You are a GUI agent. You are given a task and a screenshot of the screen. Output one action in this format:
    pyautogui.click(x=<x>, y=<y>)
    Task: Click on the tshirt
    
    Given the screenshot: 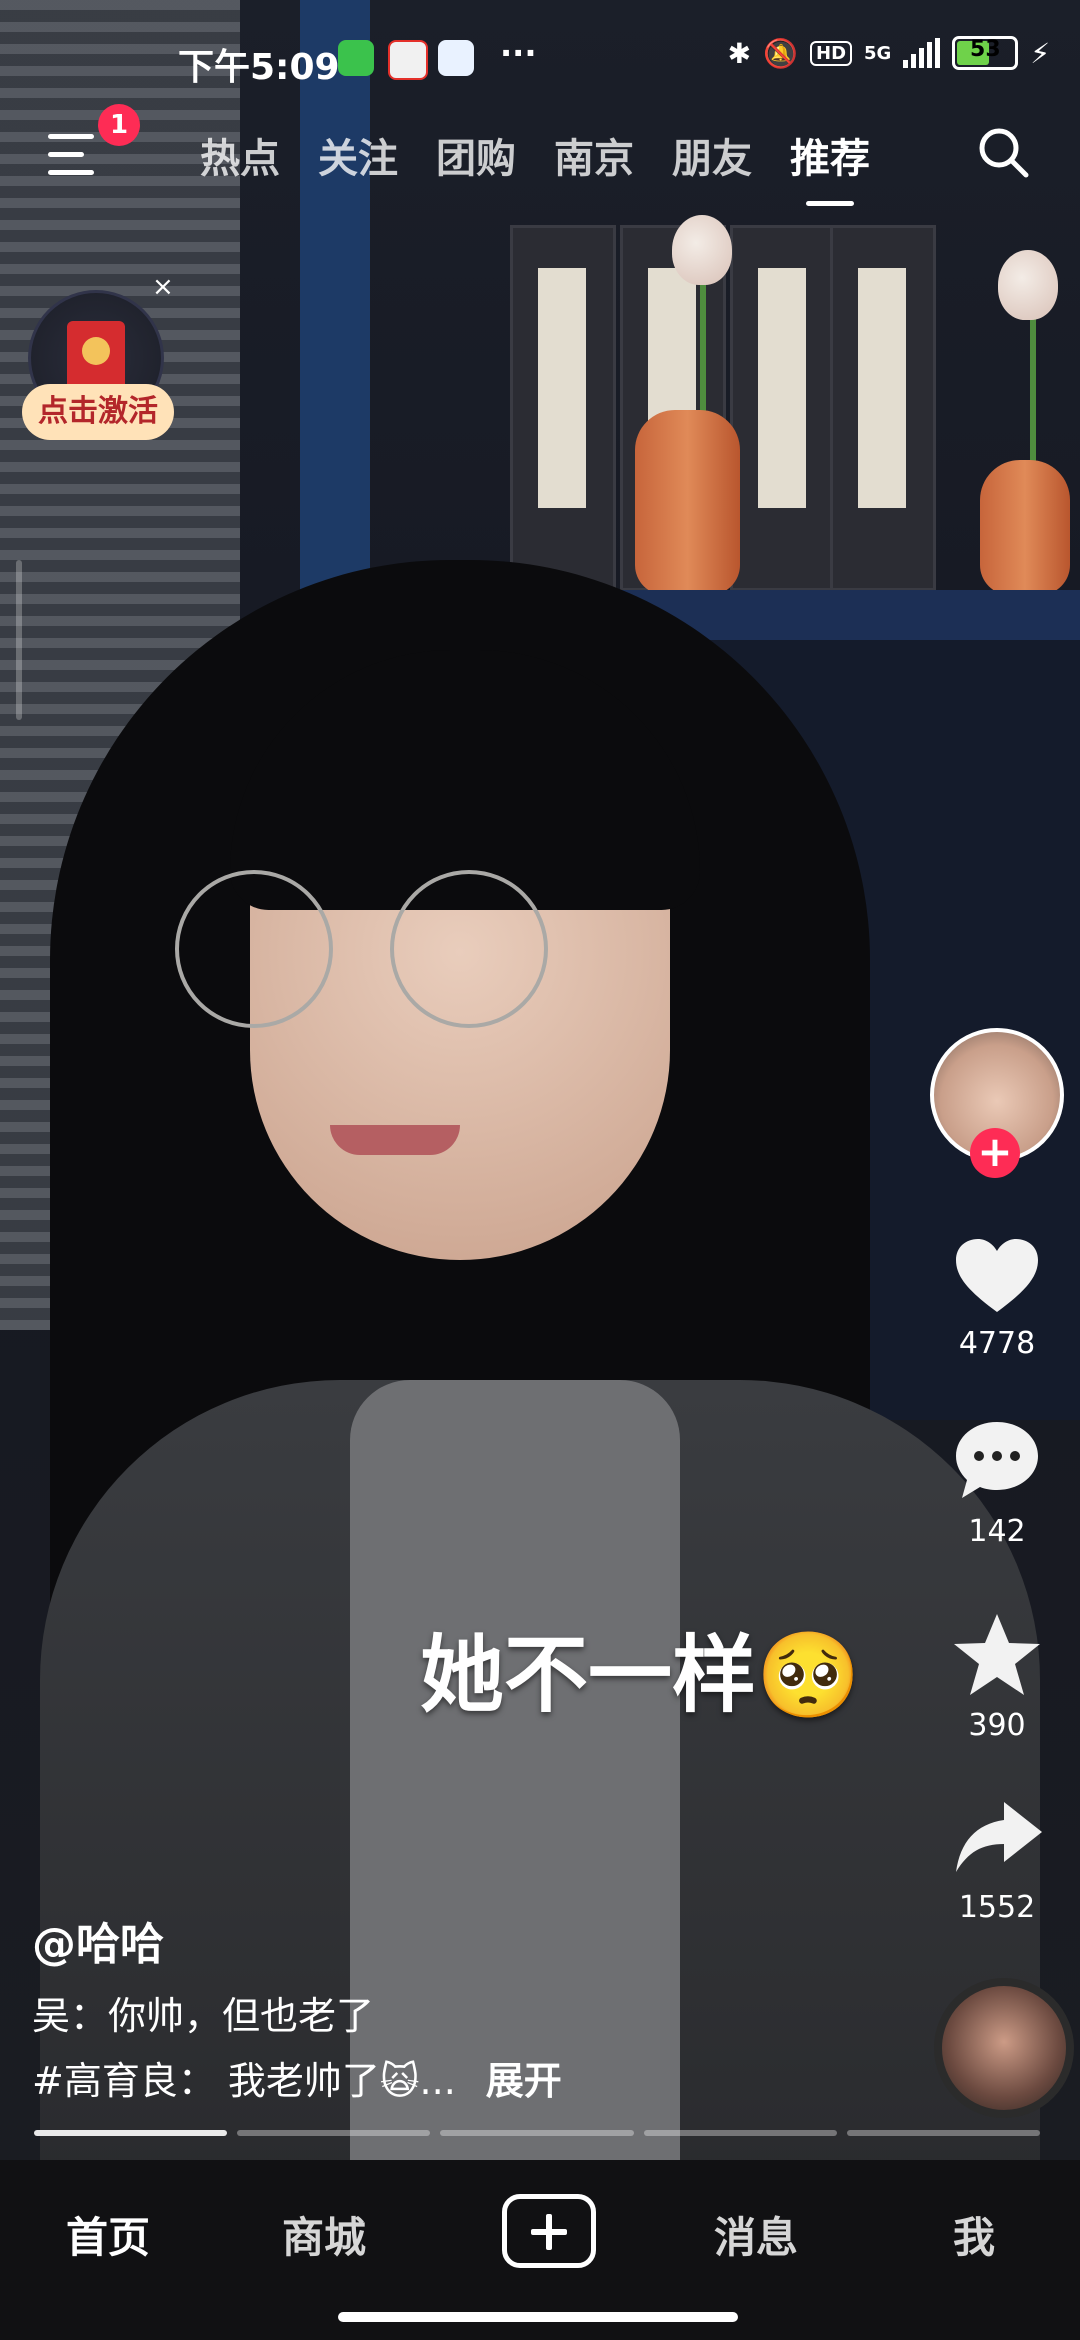 What is the action you would take?
    pyautogui.click(x=515, y=1770)
    